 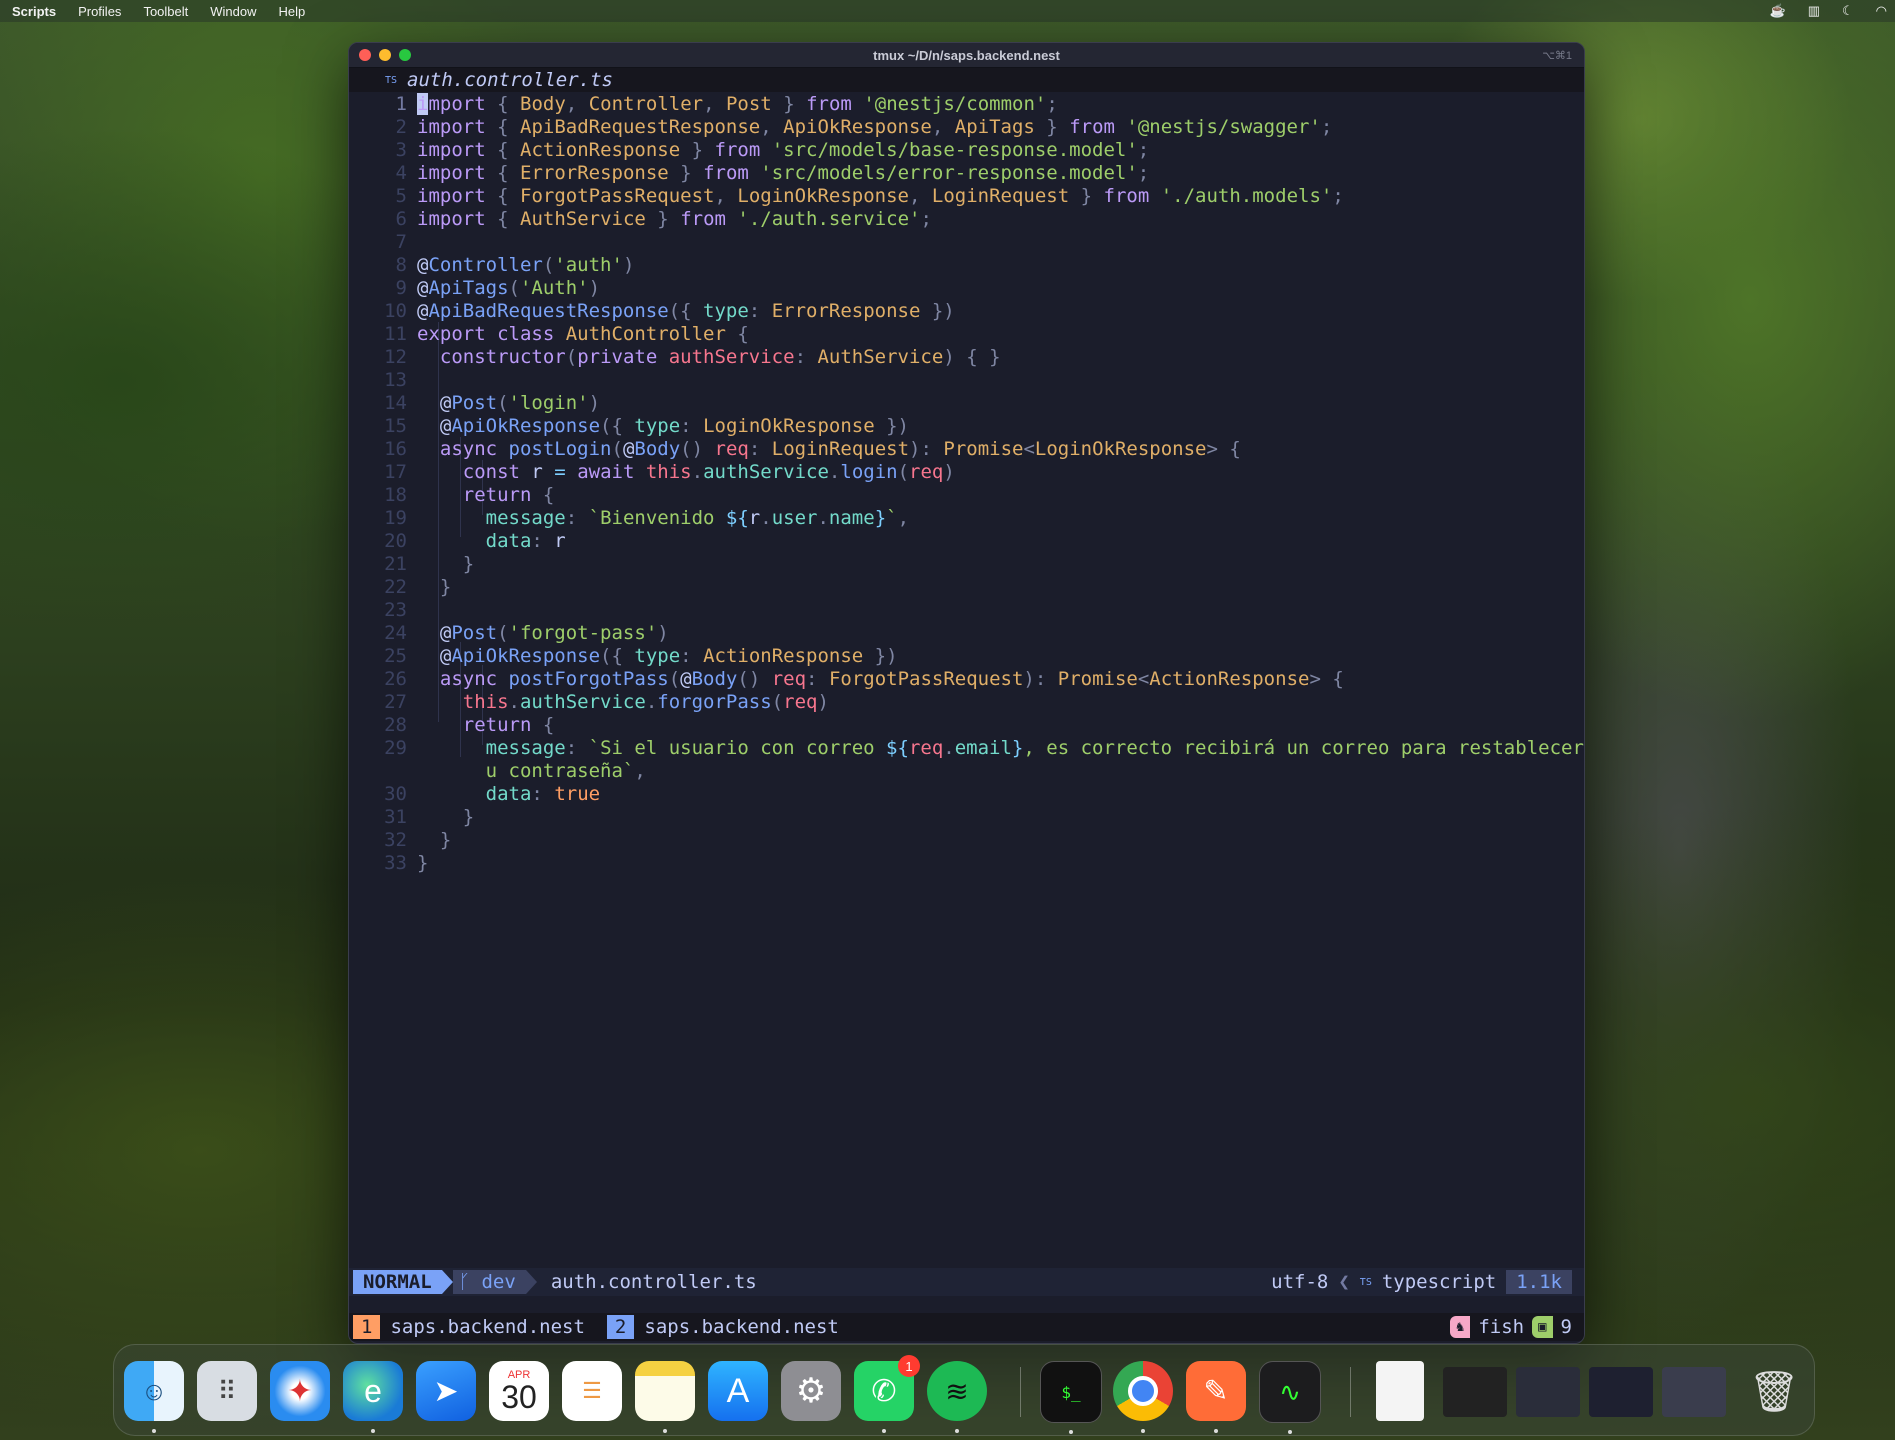 I want to click on reminders-icon: ☰, so click(x=592, y=1391).